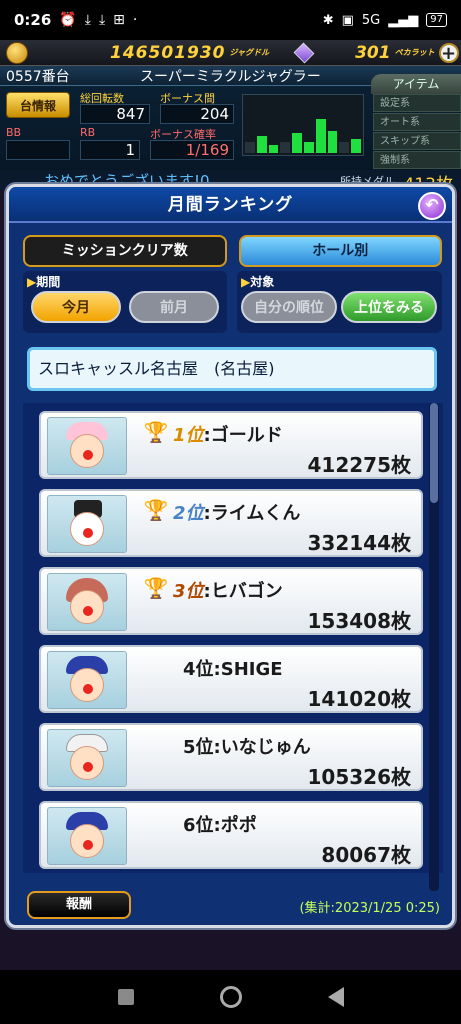 The image size is (461, 1024). I want to click on player-name: :ゴールド, so click(243, 435).